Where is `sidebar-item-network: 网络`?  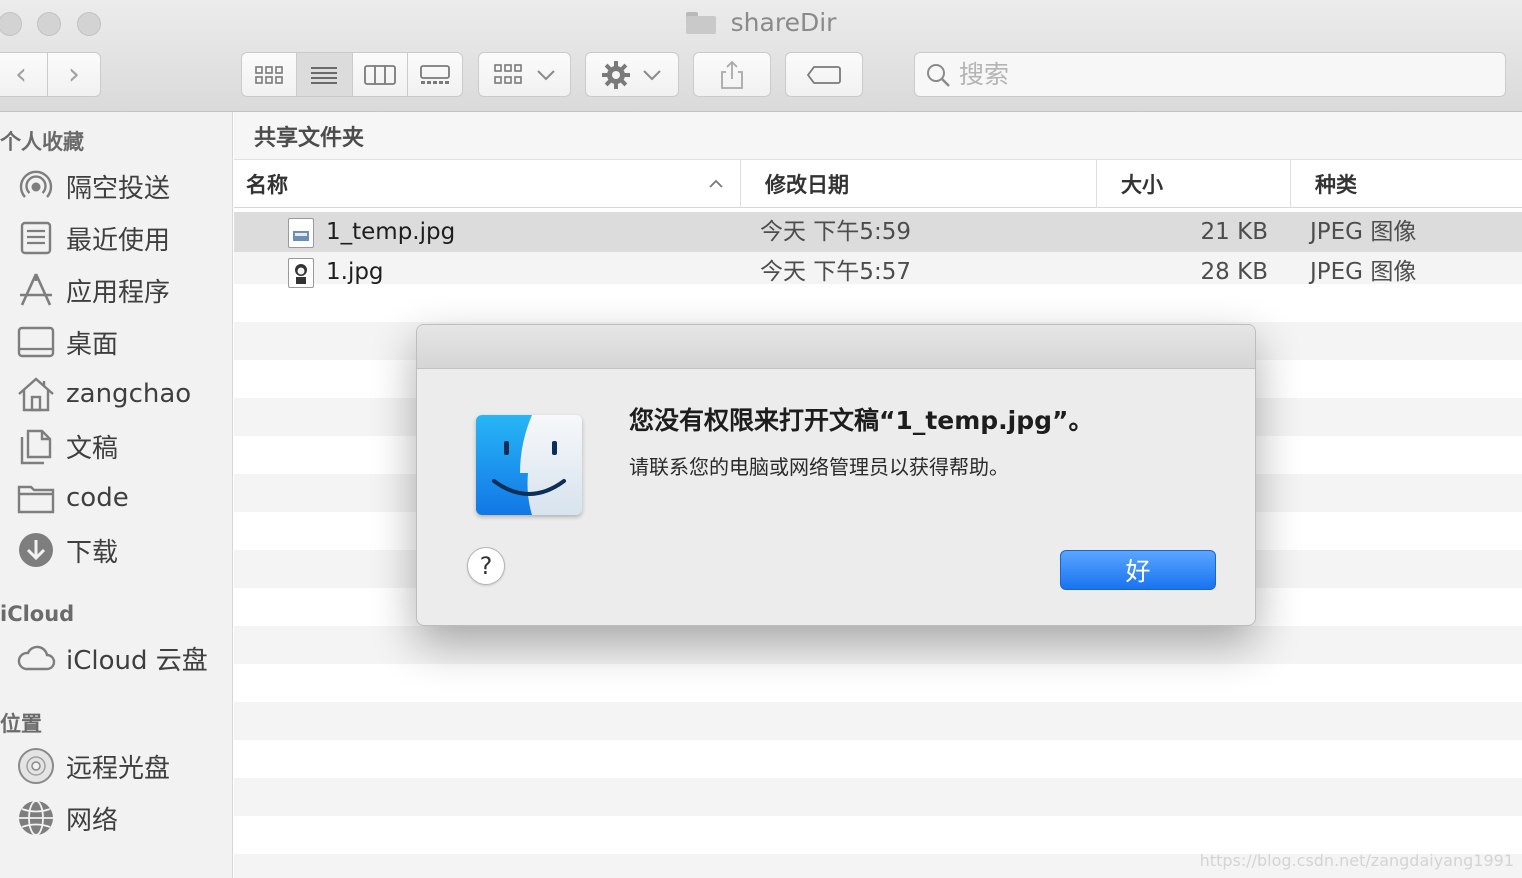
sidebar-item-network: 网络 is located at coordinates (123, 818).